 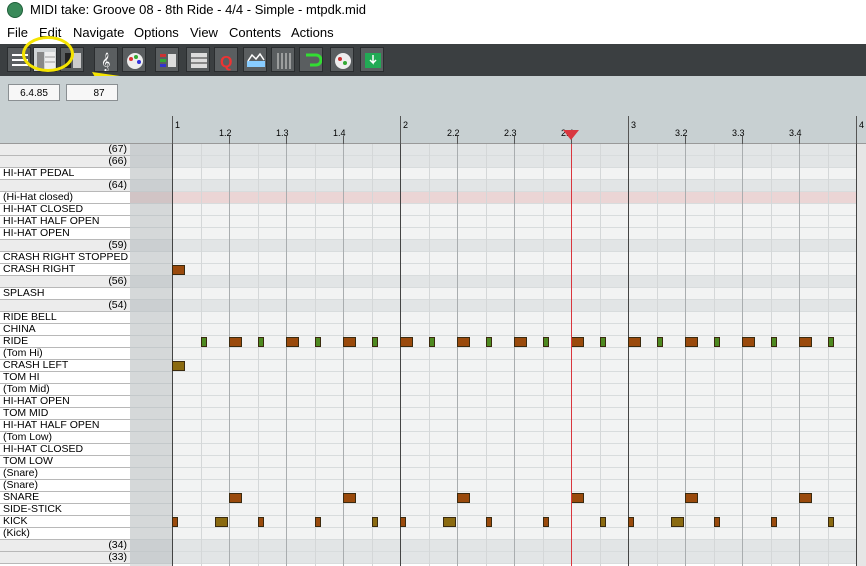 I want to click on insert-note-button, so click(x=372, y=59).